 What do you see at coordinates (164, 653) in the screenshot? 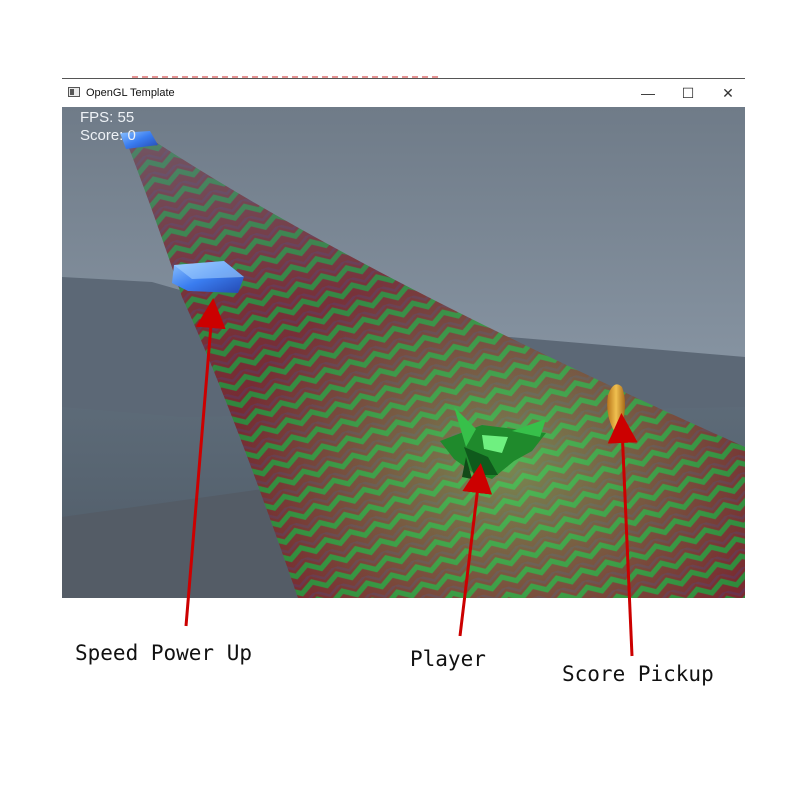
I see `speed-power-up-label: Speed Power Up` at bounding box center [164, 653].